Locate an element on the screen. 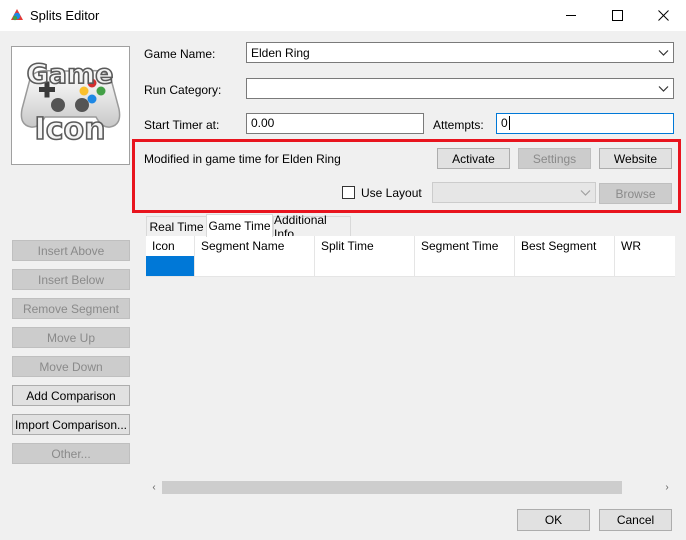 The image size is (686, 540). minimize-icon is located at coordinates (570, 15).